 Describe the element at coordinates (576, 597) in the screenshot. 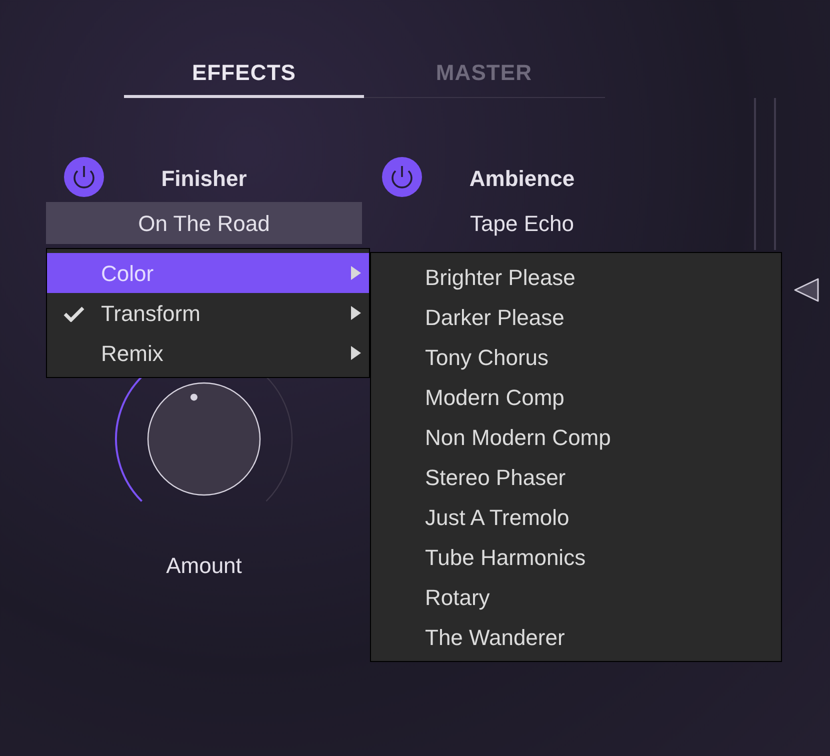

I see `submenu-item: Rotary` at that location.